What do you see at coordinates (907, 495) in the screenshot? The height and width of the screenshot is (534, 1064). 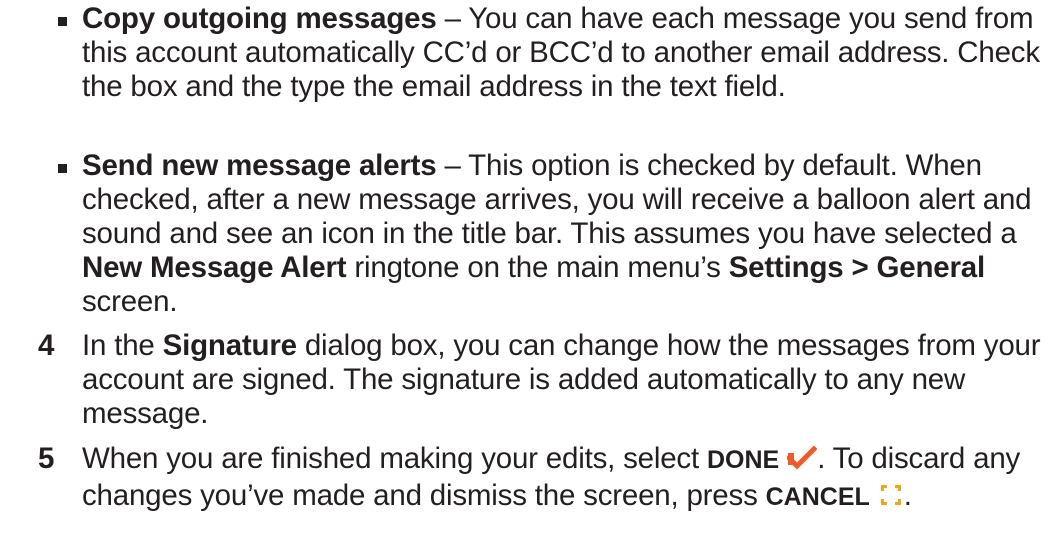 I see `step-text: .` at bounding box center [907, 495].